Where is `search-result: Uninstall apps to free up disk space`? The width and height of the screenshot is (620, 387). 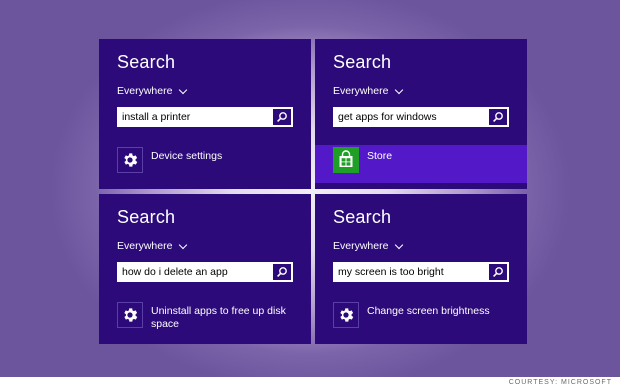 search-result: Uninstall apps to free up disk space is located at coordinates (205, 319).